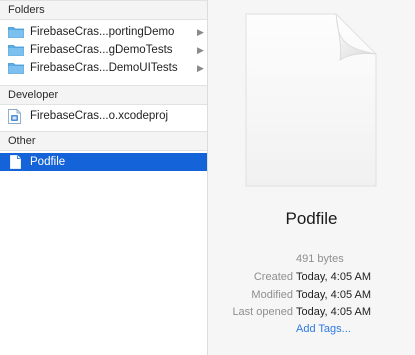 This screenshot has width=415, height=355. I want to click on document-icon, so click(15, 165).